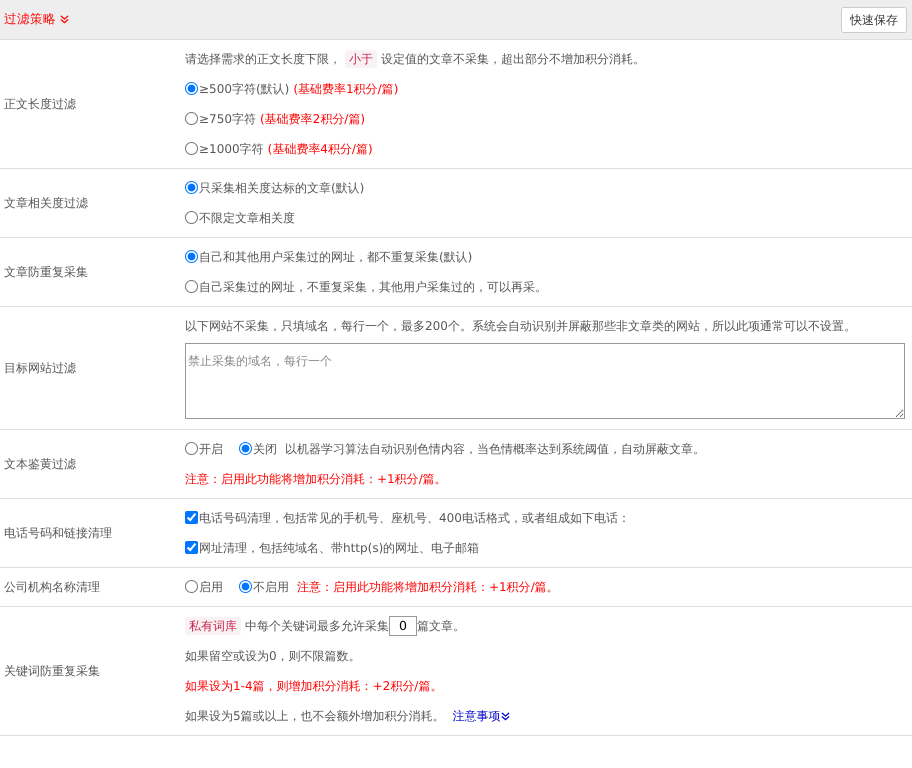 The width and height of the screenshot is (912, 768). Describe the element at coordinates (313, 686) in the screenshot. I see `warning-text: 如果设为1-4篇，则增加积分消耗：+2积分/篇。` at that location.